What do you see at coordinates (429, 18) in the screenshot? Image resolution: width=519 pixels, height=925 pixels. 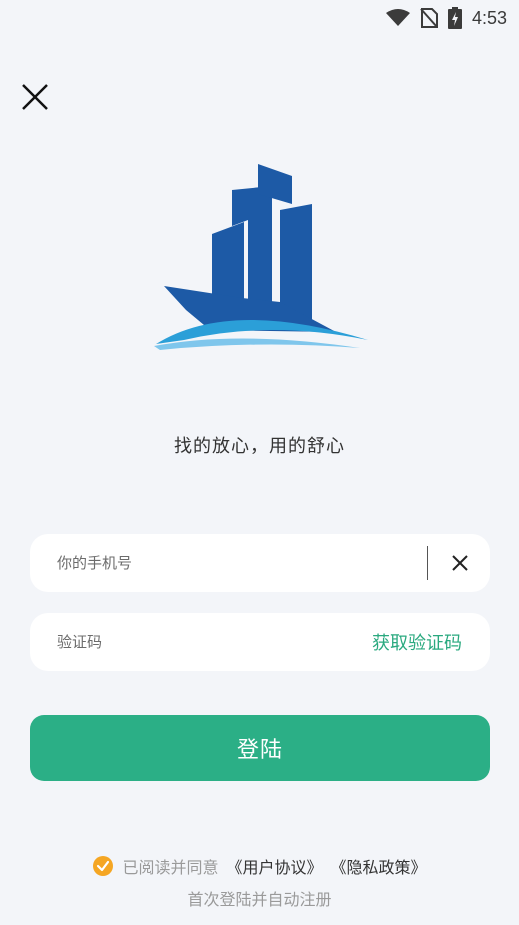 I see `no-sim-icon` at bounding box center [429, 18].